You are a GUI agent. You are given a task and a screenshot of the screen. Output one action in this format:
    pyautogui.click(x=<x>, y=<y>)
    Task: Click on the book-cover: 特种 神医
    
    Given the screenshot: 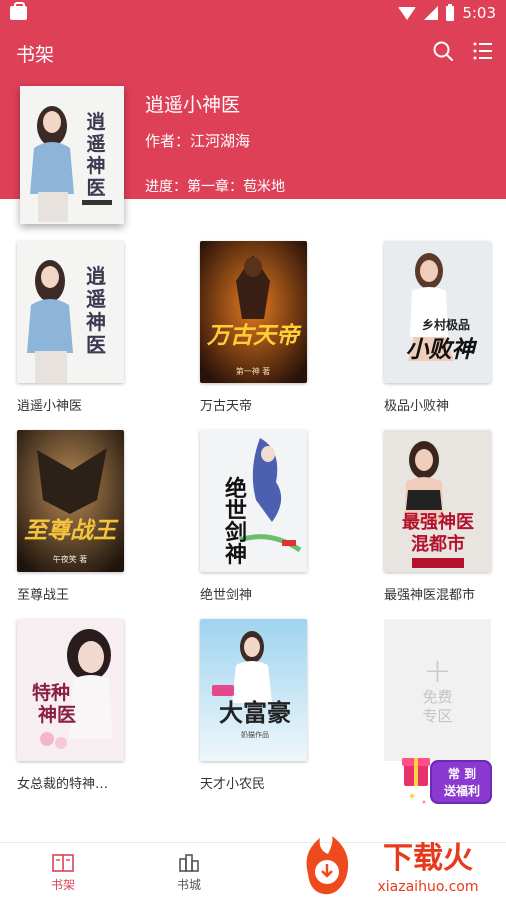 What is the action you would take?
    pyautogui.click(x=70, y=690)
    